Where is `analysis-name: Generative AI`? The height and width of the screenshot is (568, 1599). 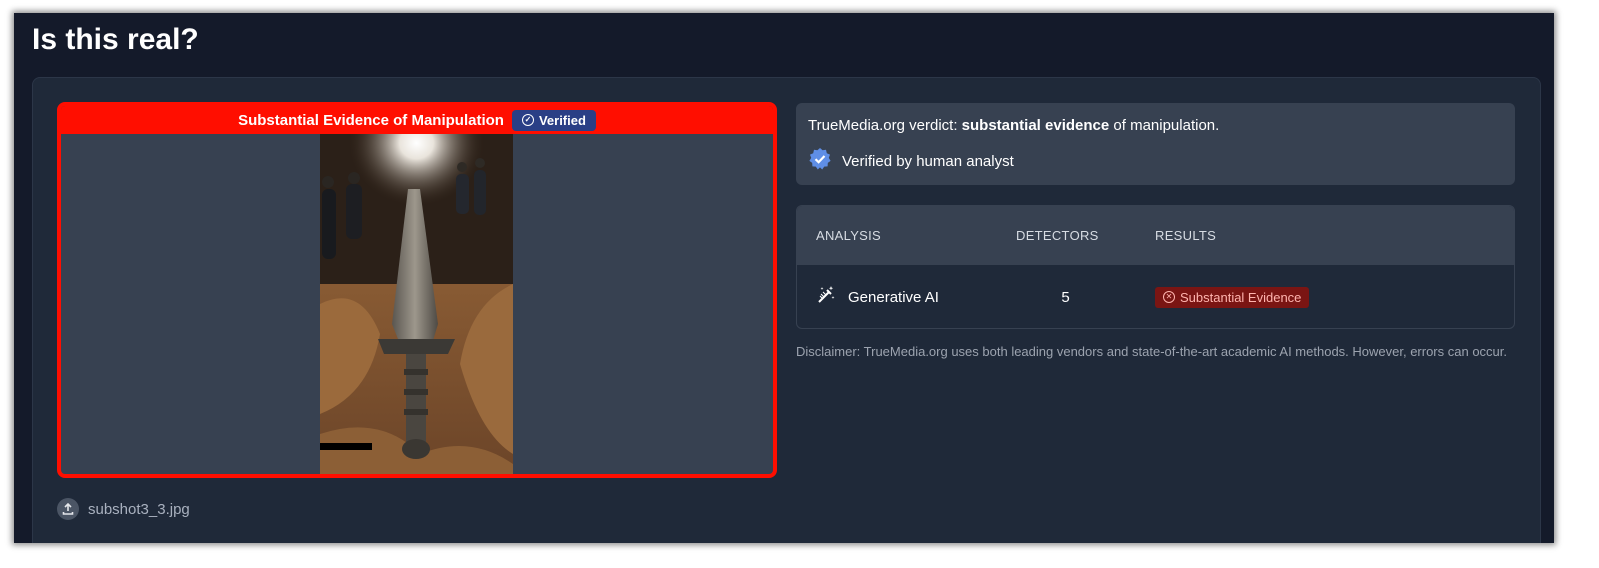
analysis-name: Generative AI is located at coordinates (893, 297).